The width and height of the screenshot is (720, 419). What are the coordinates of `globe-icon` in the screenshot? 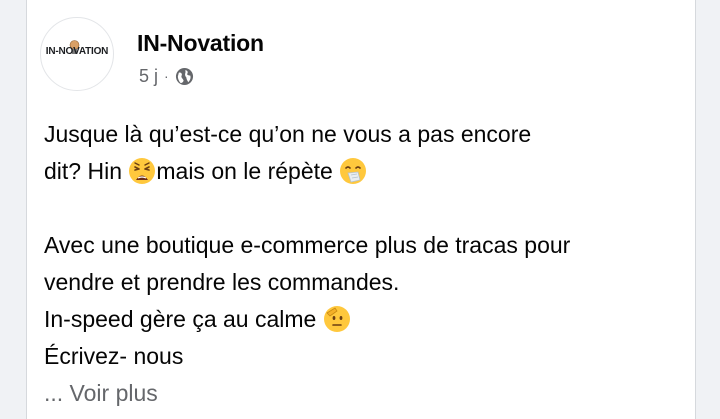 It's located at (184, 76).